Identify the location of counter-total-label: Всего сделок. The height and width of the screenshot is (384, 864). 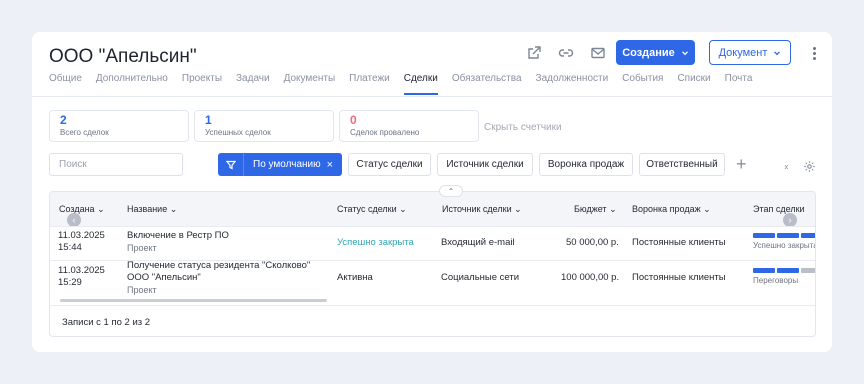
(84, 132).